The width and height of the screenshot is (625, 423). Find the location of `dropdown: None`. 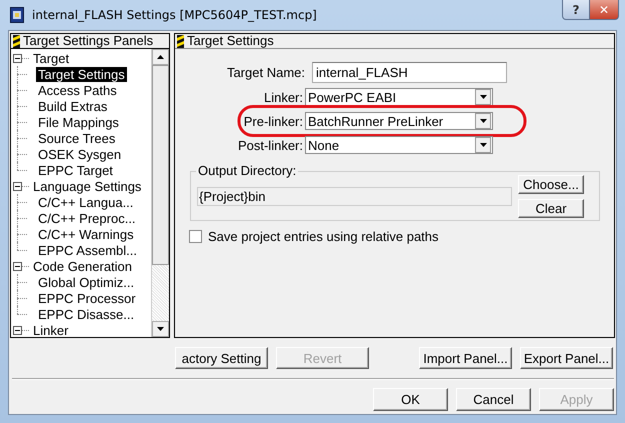

dropdown: None is located at coordinates (399, 145).